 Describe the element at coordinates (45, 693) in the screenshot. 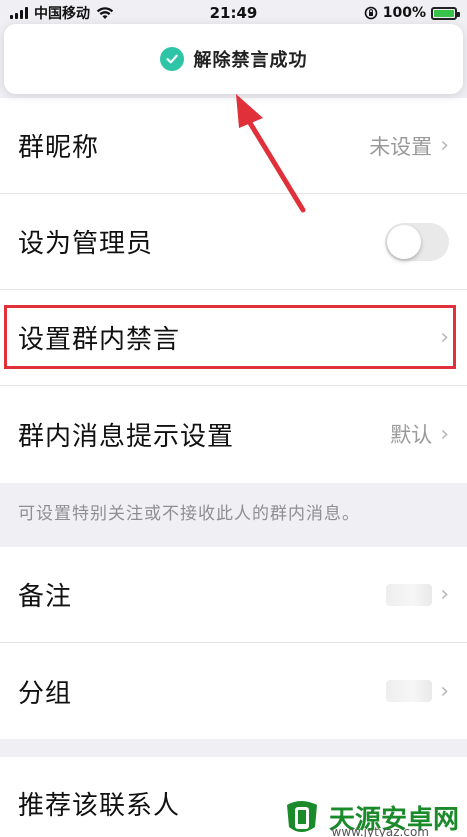

I see `group-label: 分组` at that location.